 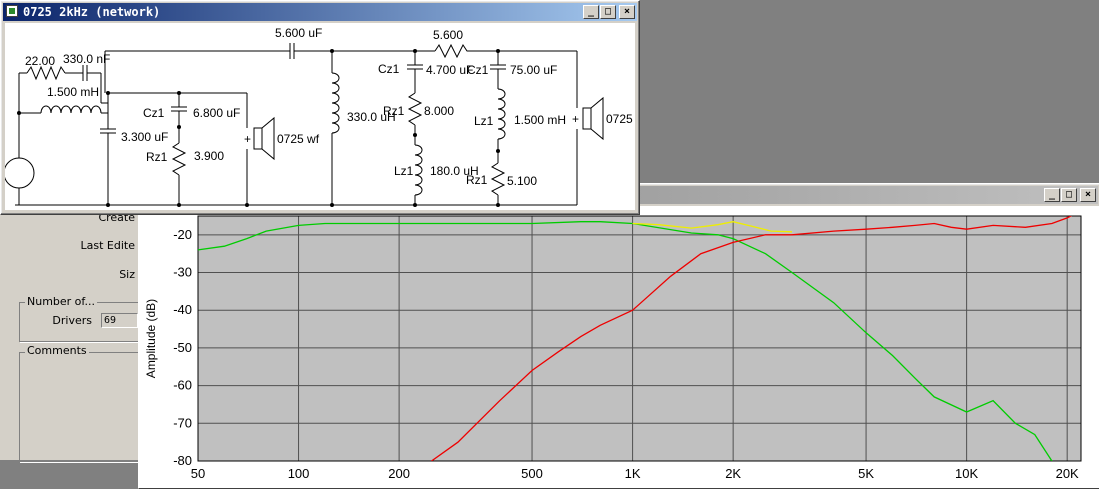 What do you see at coordinates (540, 120) in the screenshot?
I see `lz1b-value: 1.500 mH` at bounding box center [540, 120].